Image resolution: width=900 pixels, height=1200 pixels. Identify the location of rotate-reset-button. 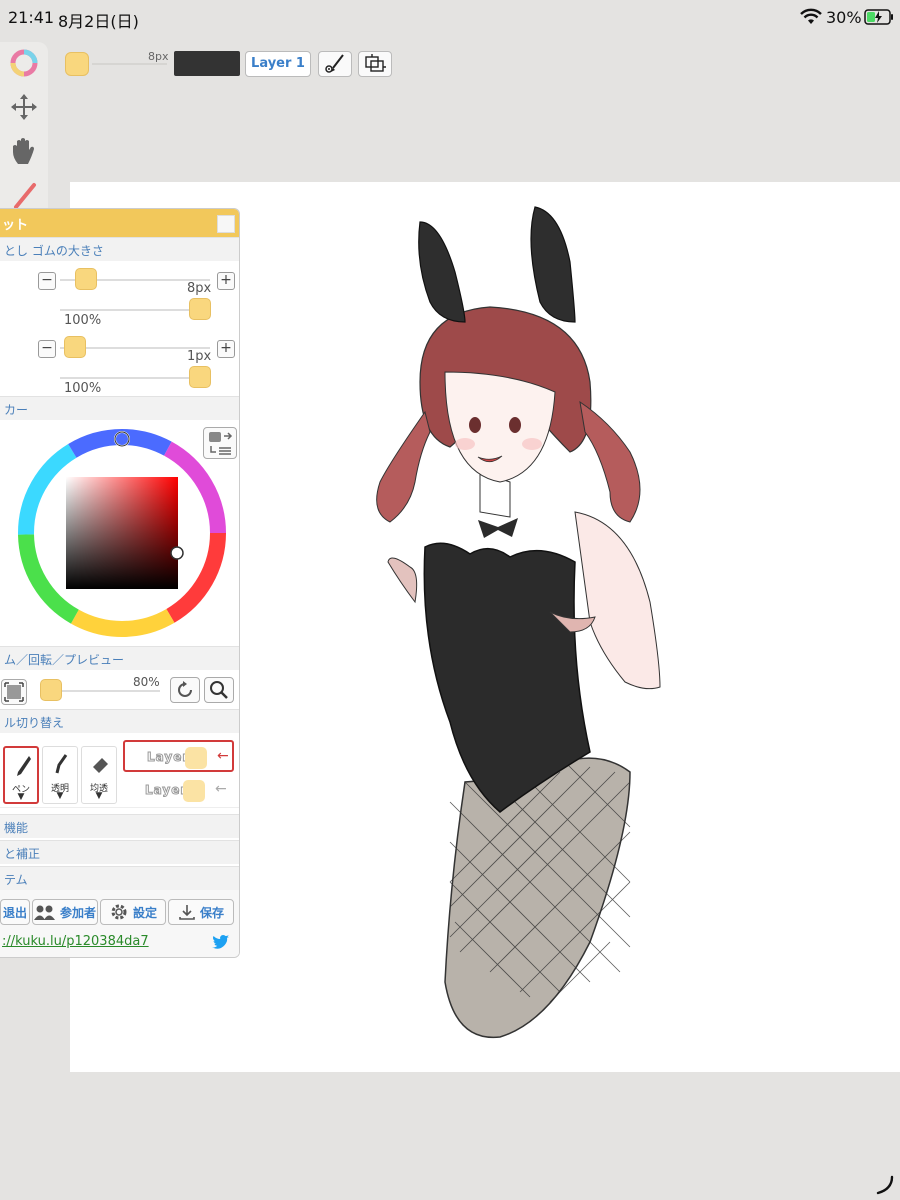
(185, 690).